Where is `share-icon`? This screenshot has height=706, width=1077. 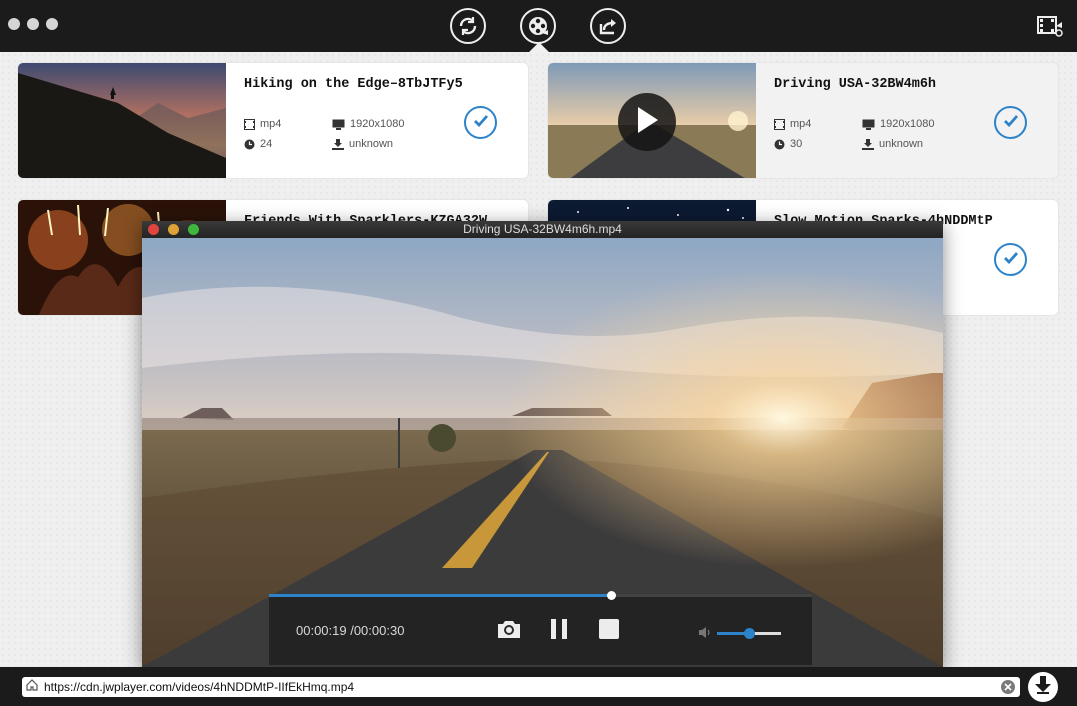
share-icon is located at coordinates (608, 26).